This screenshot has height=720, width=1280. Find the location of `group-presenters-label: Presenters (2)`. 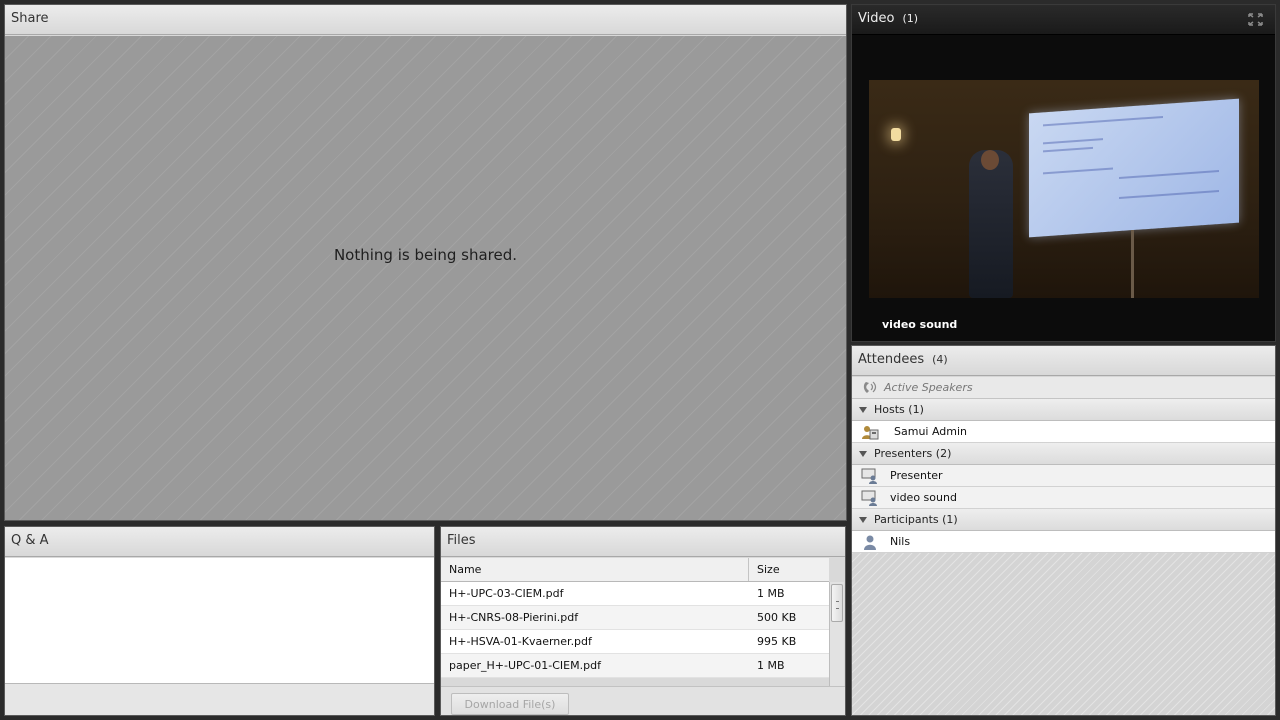

group-presenters-label: Presenters (2) is located at coordinates (913, 453).